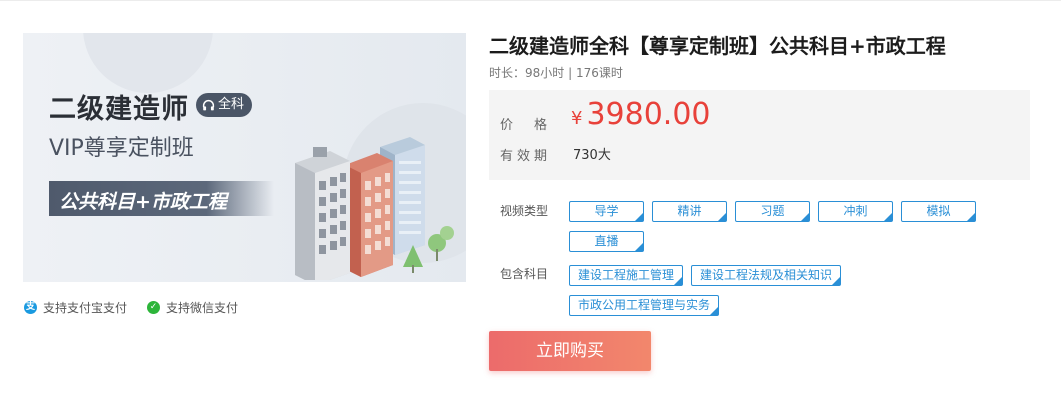  I want to click on alipay-support: 支 支持支付宝支付, so click(75, 307).